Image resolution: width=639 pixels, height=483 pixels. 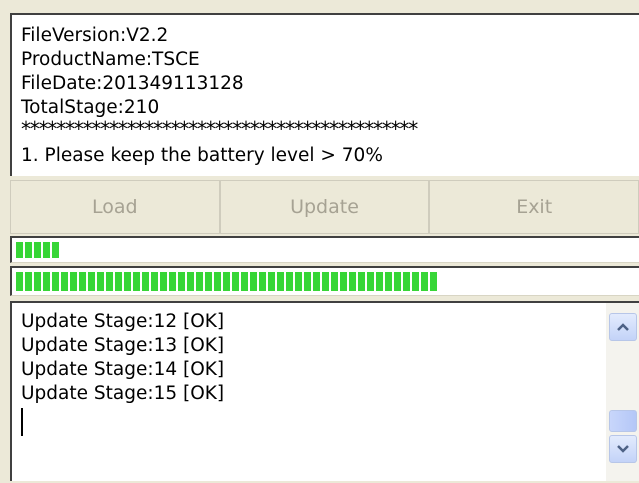 I want to click on file-date-text: FileDate:201349113128, so click(x=132, y=83).